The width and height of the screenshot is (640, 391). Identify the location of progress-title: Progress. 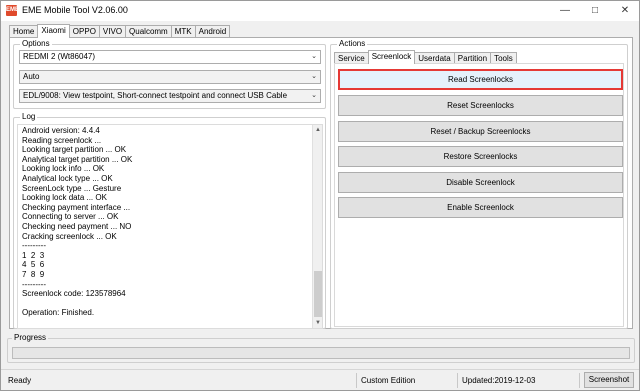
(30, 337).